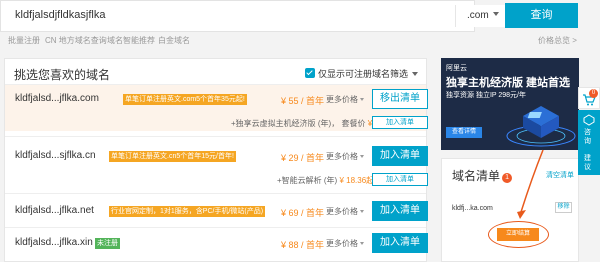 The height and width of the screenshot is (262, 600). Describe the element at coordinates (216, 179) in the screenshot. I see `row-addon: +智能云解析 (年) ¥ 18.36起 加入清单` at that location.